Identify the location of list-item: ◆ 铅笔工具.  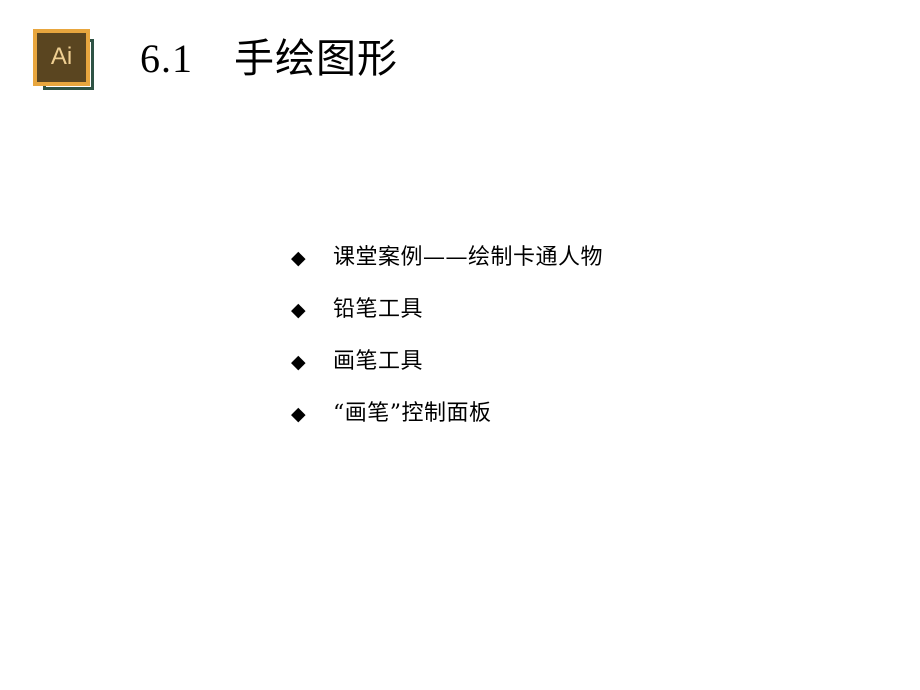
(571, 321).